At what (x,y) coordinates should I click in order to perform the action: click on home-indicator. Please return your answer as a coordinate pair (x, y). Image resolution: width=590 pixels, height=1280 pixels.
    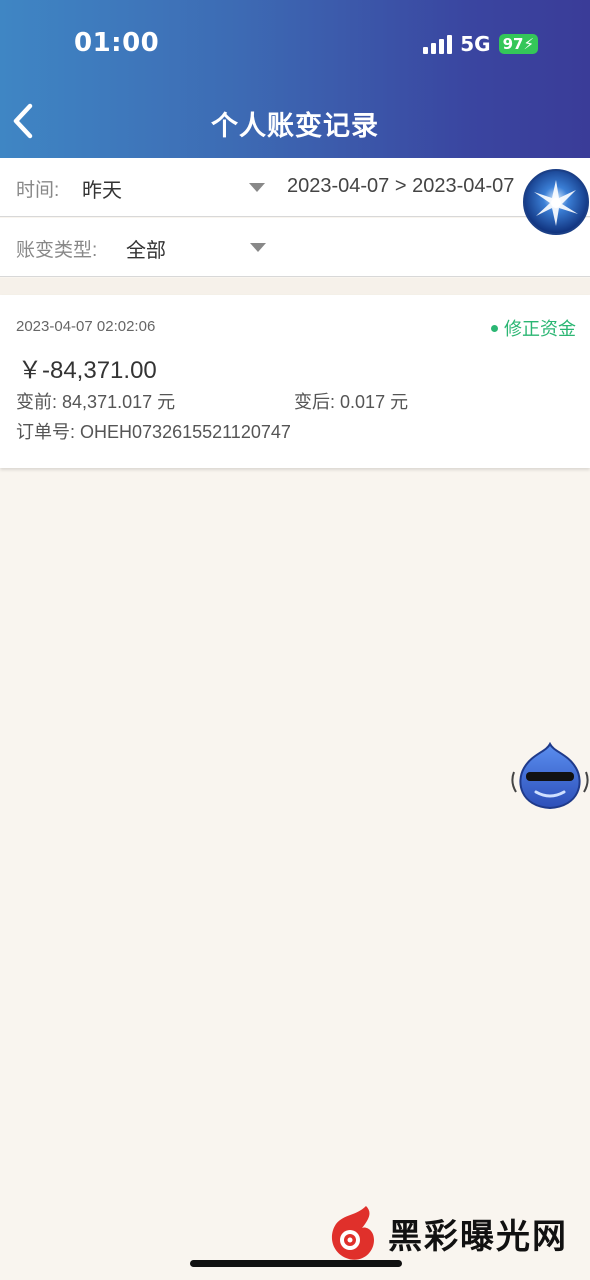
    Looking at the image, I should click on (296, 1263).